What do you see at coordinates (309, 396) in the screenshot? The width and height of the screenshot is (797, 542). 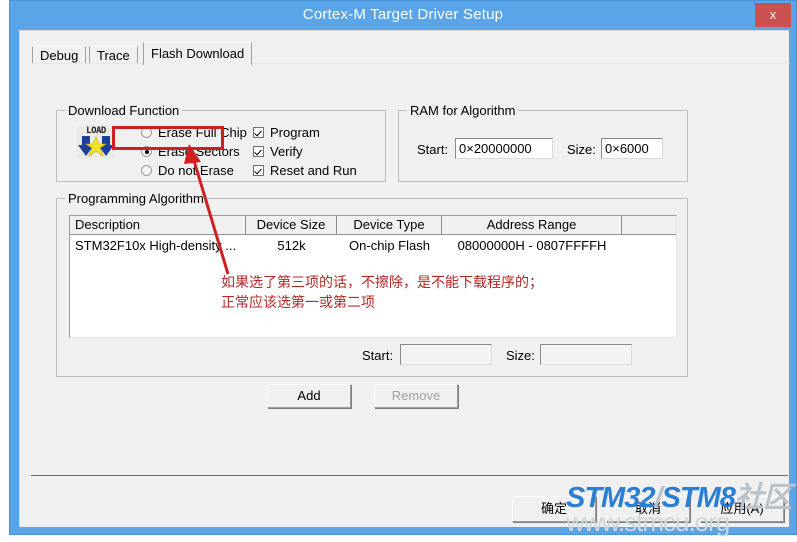 I see `add-button: Add` at bounding box center [309, 396].